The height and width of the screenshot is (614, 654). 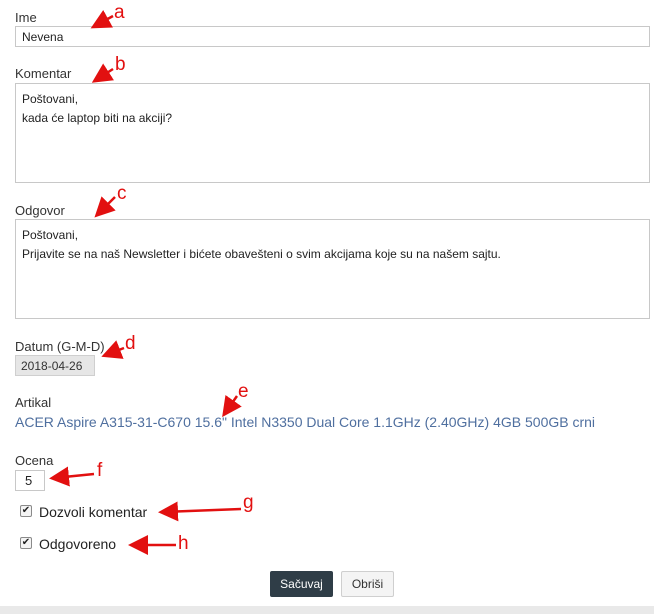 I want to click on arrow-b, so click(x=103, y=73).